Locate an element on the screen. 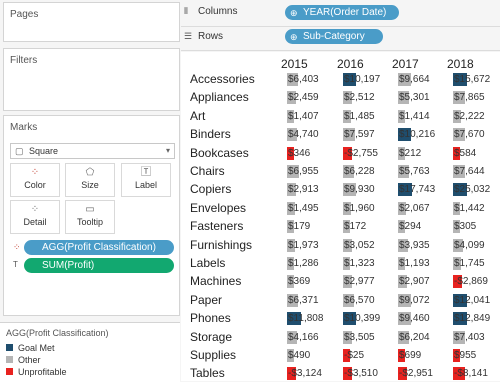  row-header-sub-category: Labels is located at coordinates (207, 263).